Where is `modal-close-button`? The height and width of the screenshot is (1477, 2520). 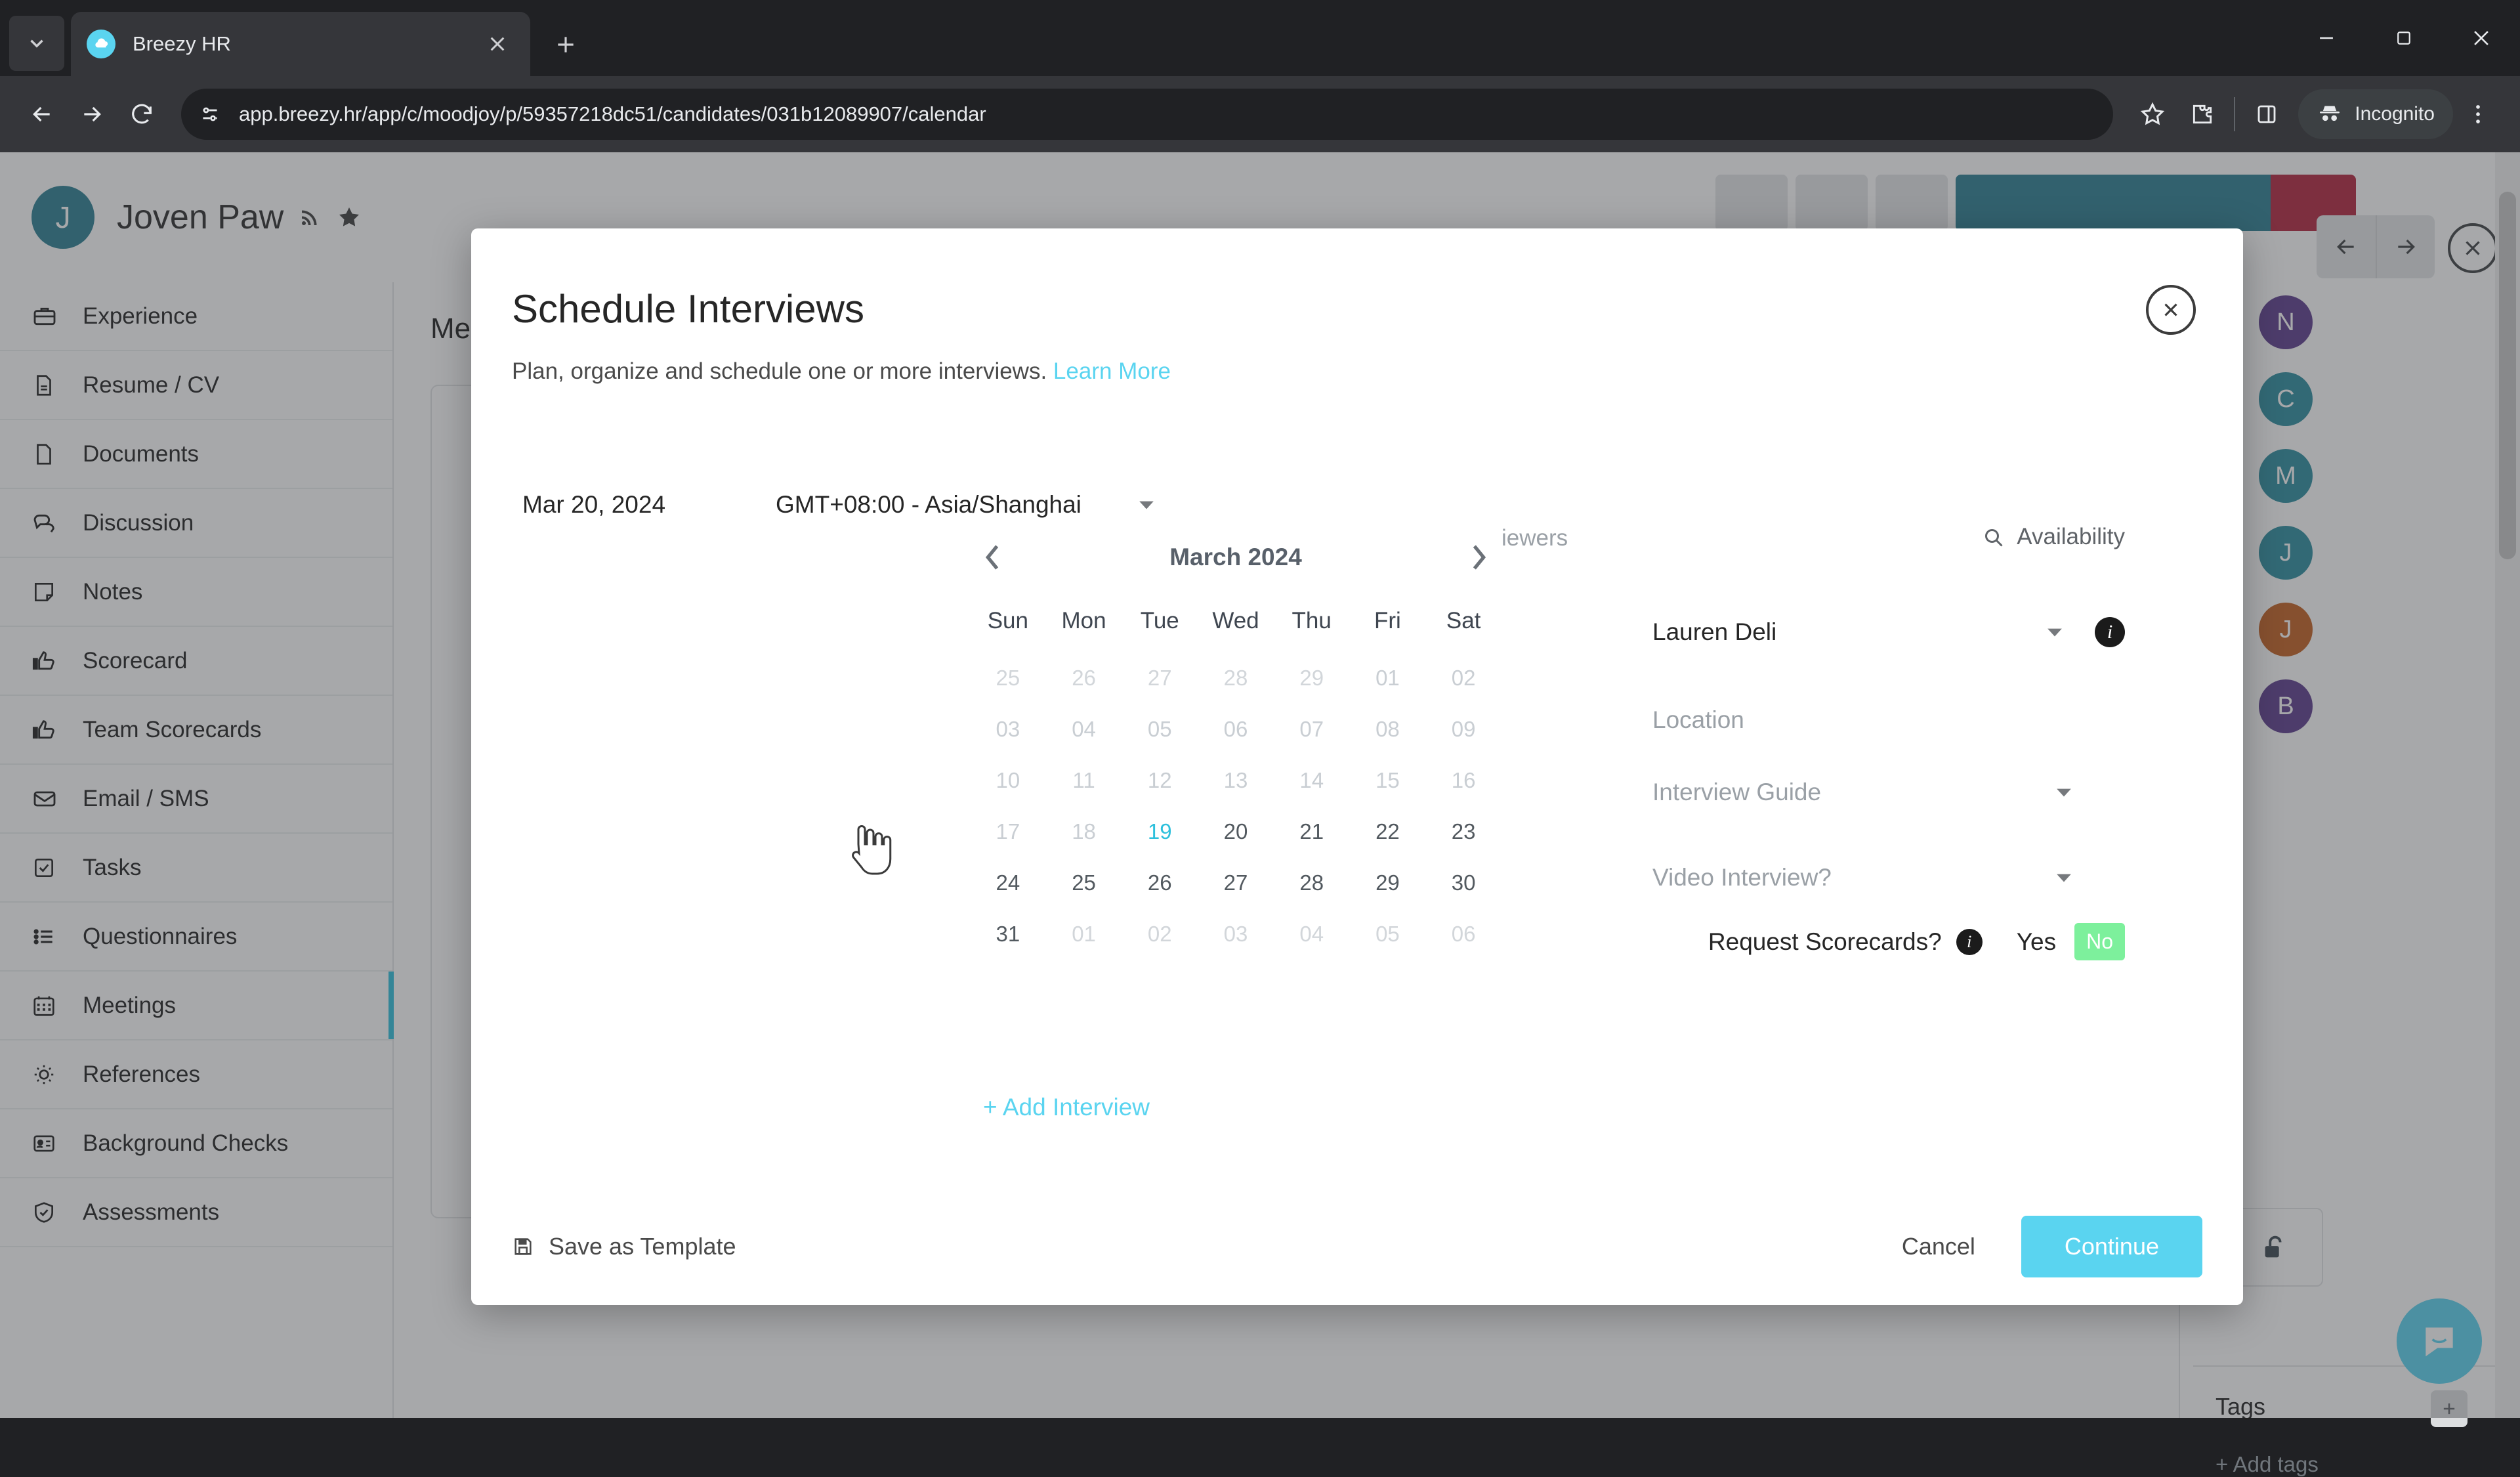 modal-close-button is located at coordinates (2171, 310).